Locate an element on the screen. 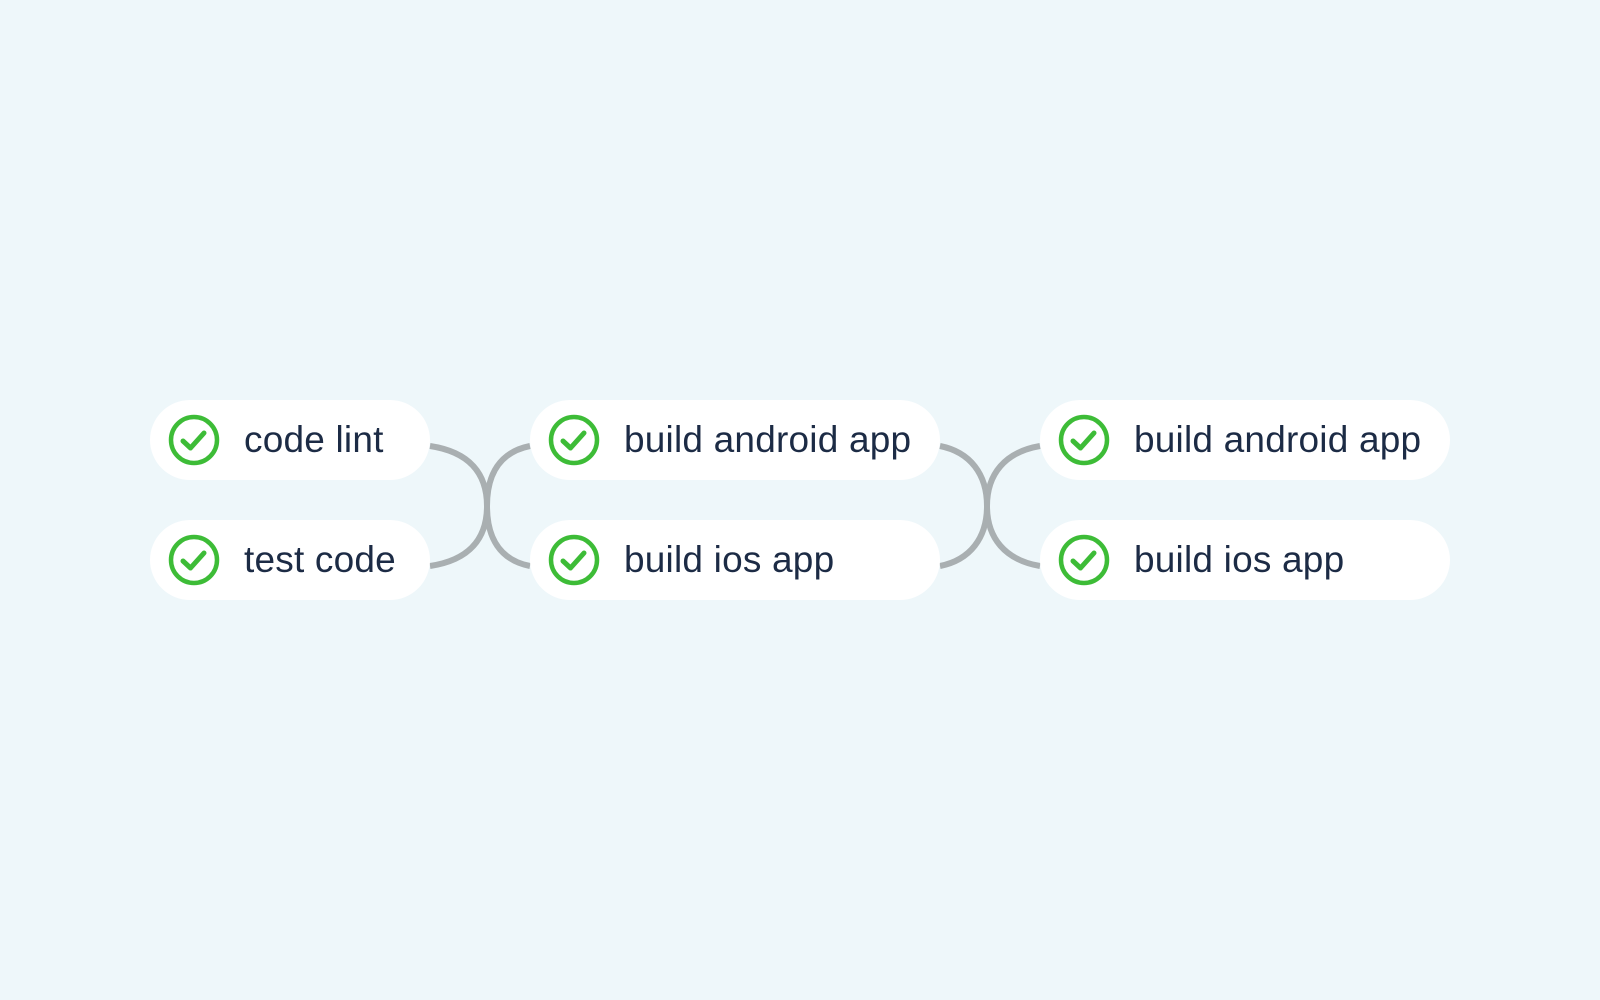 The width and height of the screenshot is (1600, 1000). job-test-code: test code is located at coordinates (290, 560).